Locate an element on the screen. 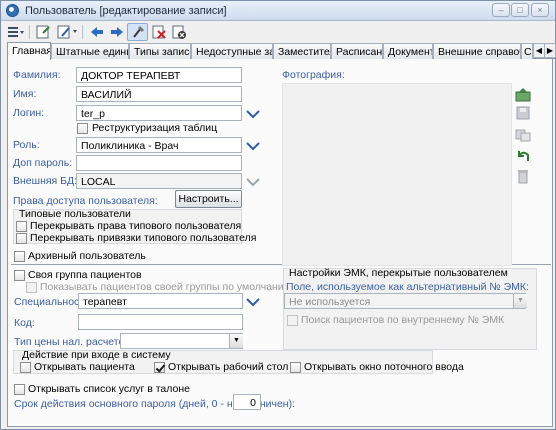 The width and height of the screenshot is (556, 430). open-stream-input-checkbox is located at coordinates (295, 367).